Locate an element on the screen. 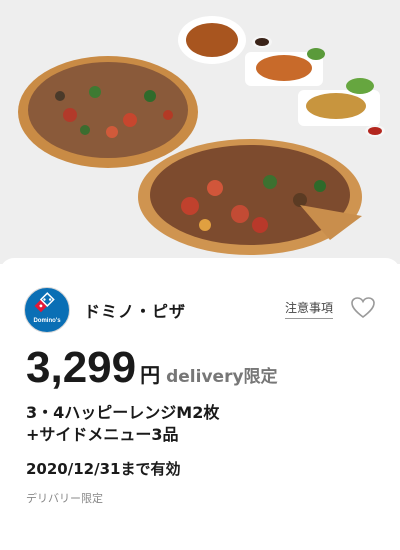 This screenshot has width=400, height=550. valid-until: 2020/12/31まで有効 is located at coordinates (103, 469).